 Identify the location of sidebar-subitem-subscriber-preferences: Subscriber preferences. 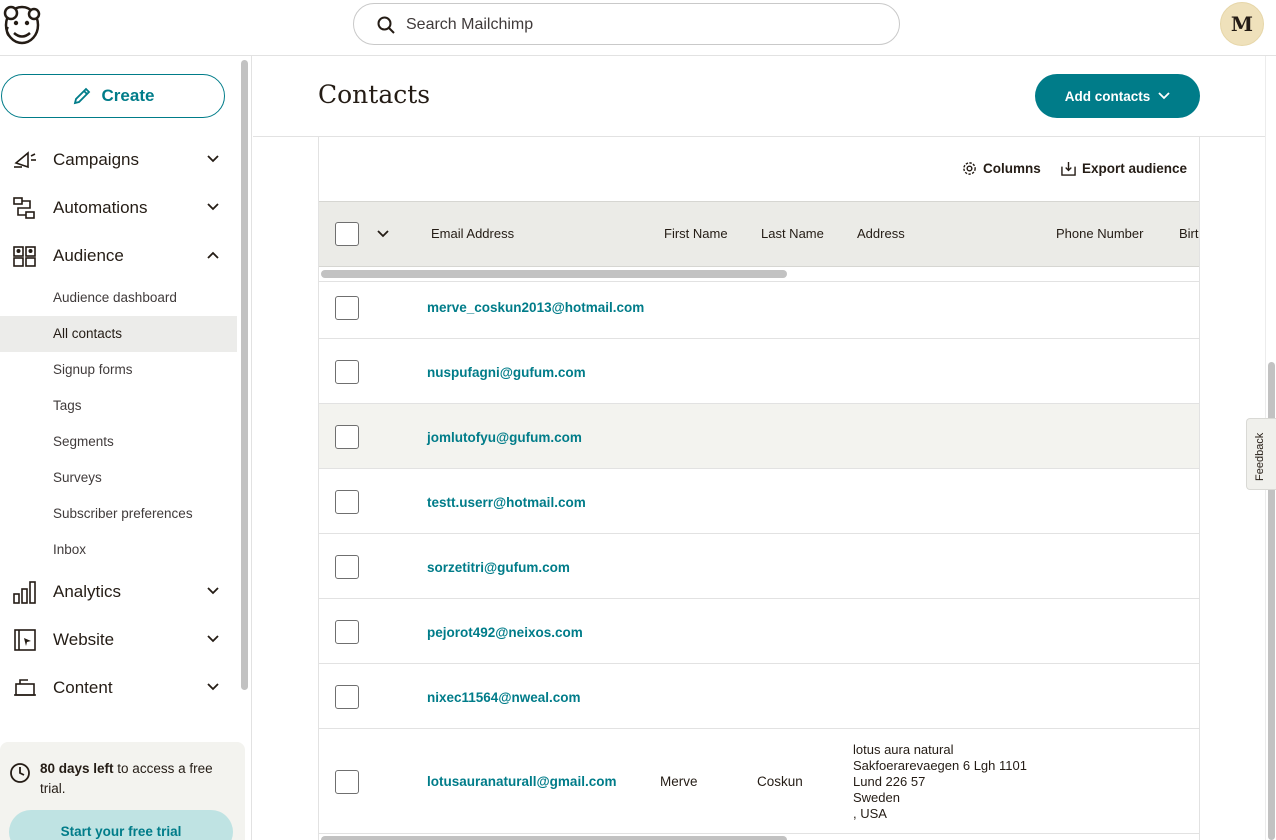
(118, 514).